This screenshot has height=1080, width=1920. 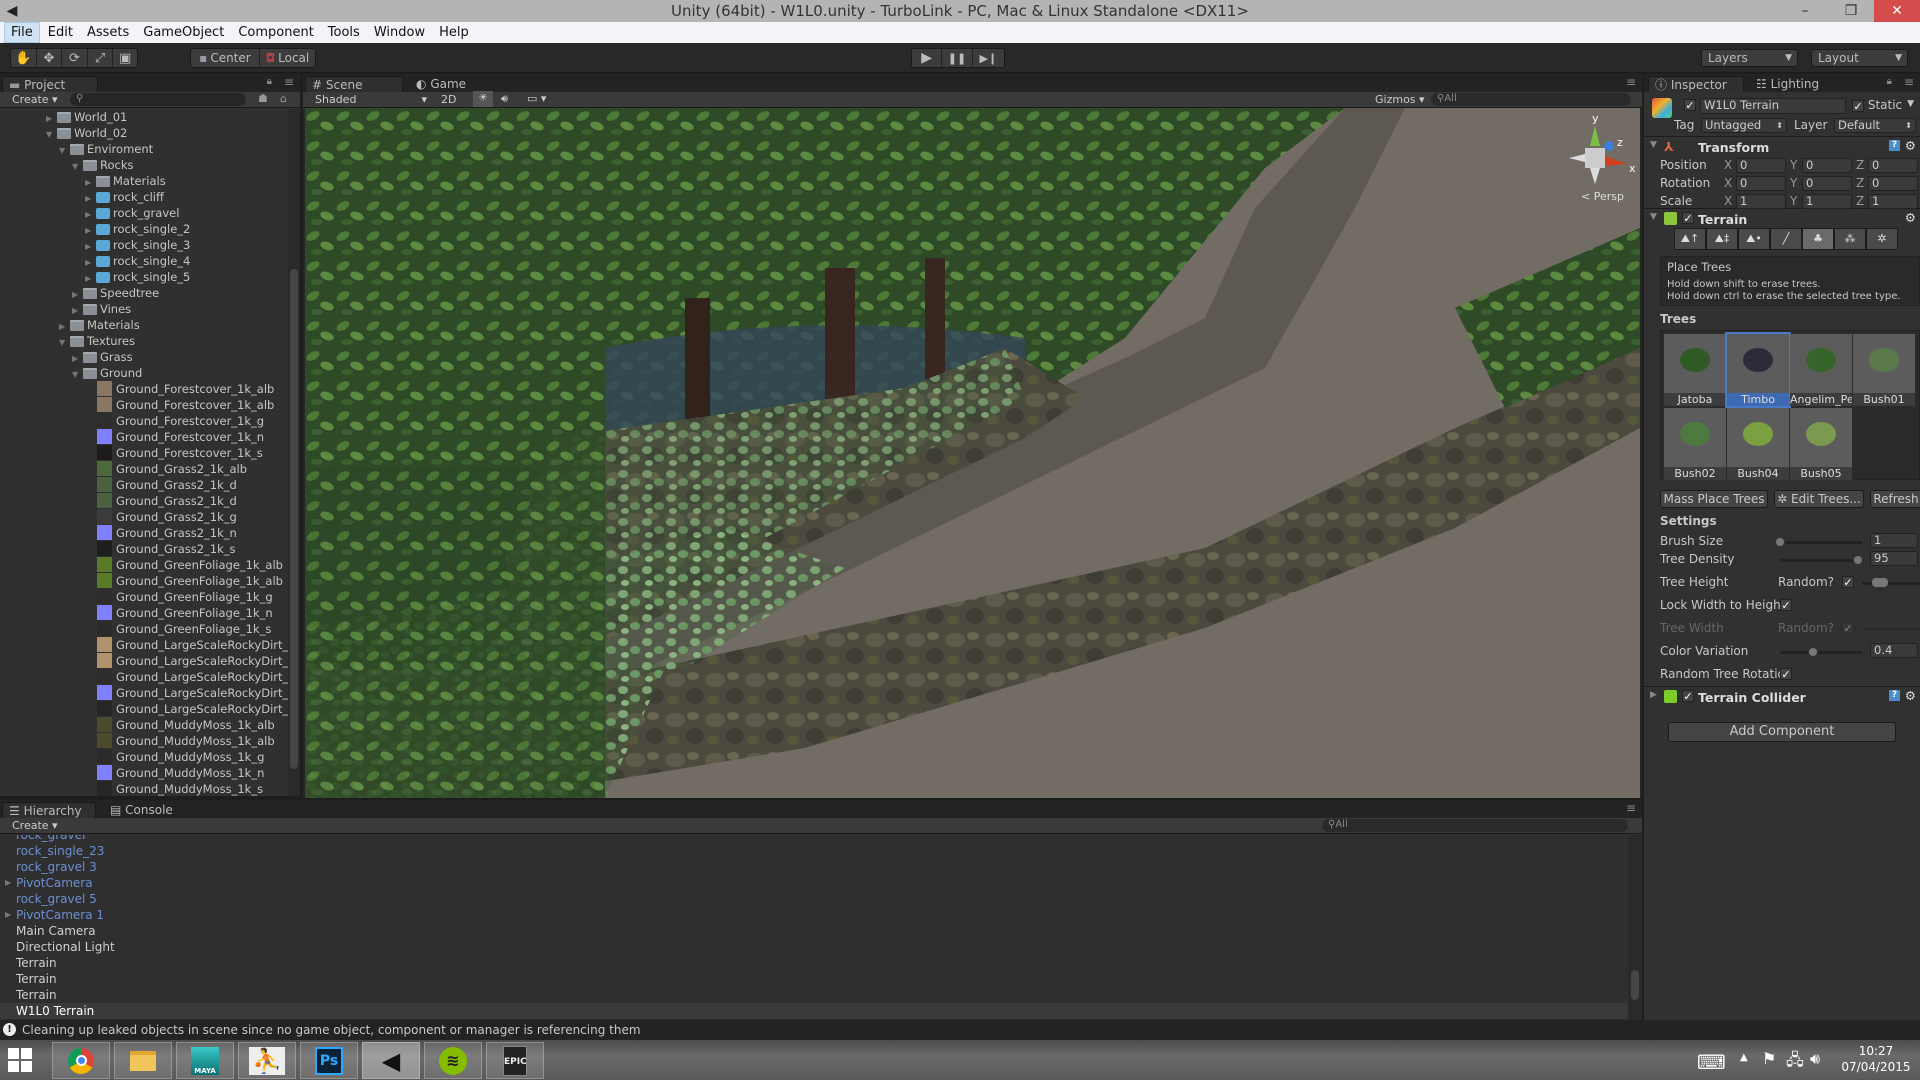 I want to click on menu-edit: Edit, so click(x=60, y=32).